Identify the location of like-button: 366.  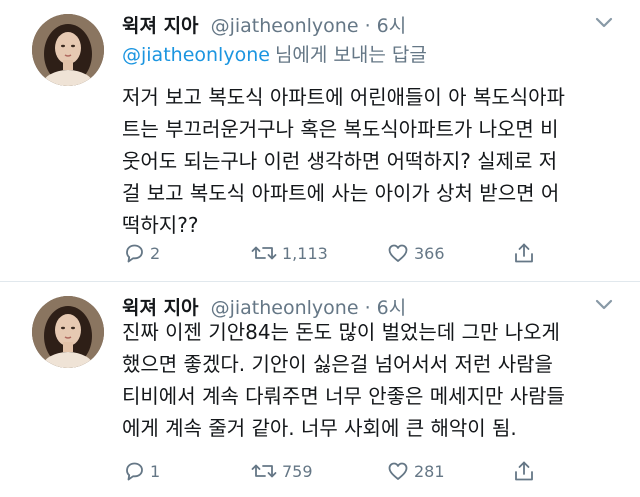
(415, 253).